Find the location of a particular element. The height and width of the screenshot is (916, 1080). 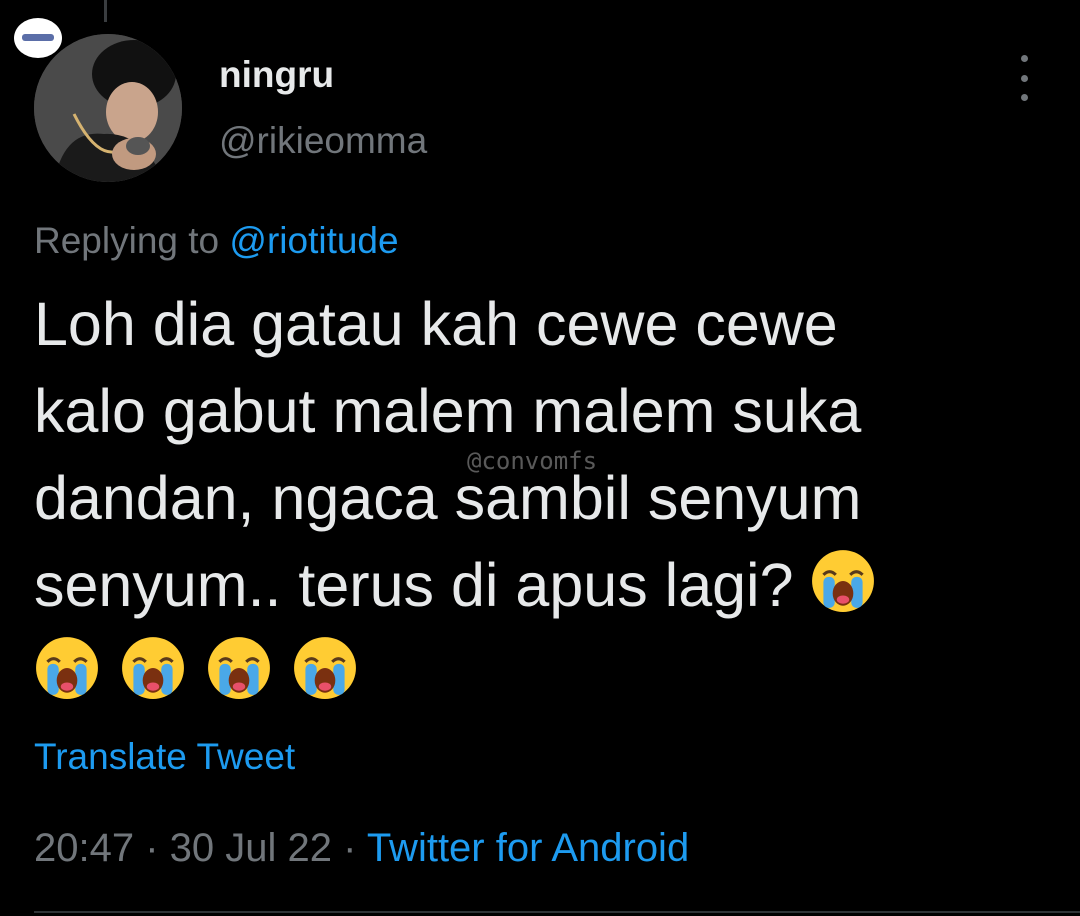

avatar-photo is located at coordinates (108, 108).